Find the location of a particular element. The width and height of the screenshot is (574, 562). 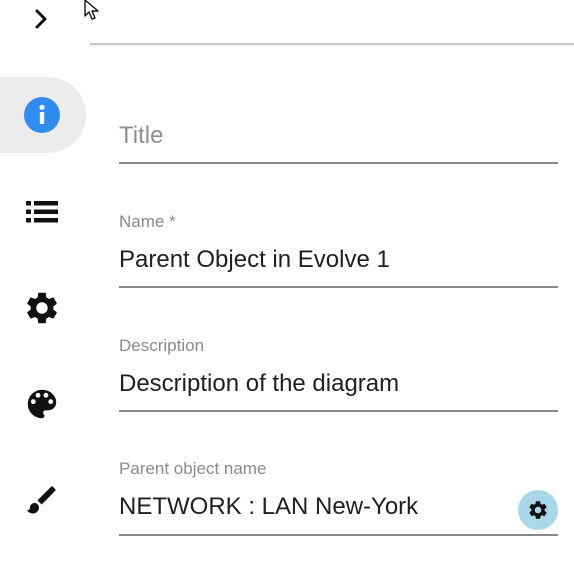

sidebar-item-info is located at coordinates (43, 115).